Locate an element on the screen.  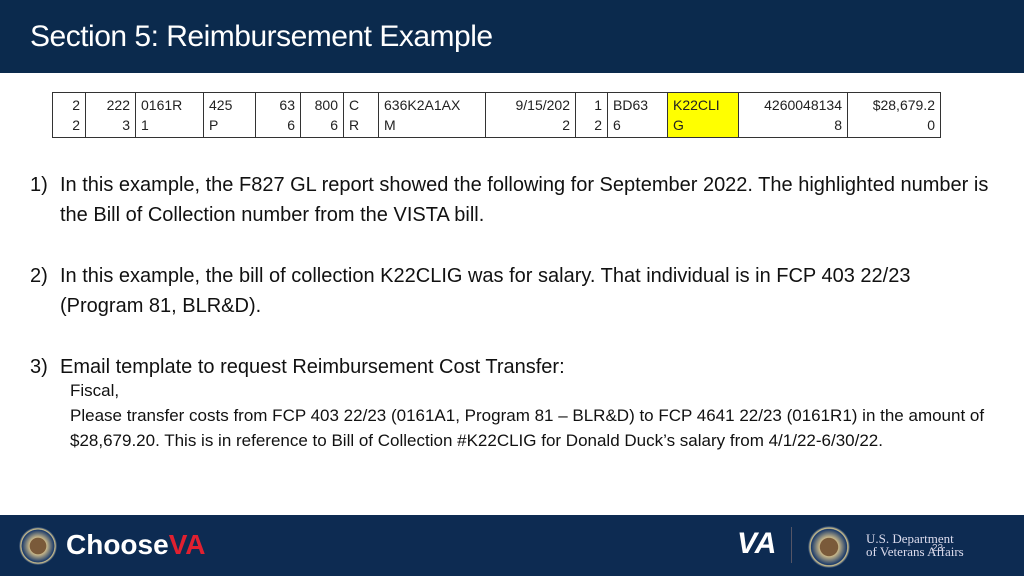
cell-text: K22CLI is located at coordinates (696, 105).